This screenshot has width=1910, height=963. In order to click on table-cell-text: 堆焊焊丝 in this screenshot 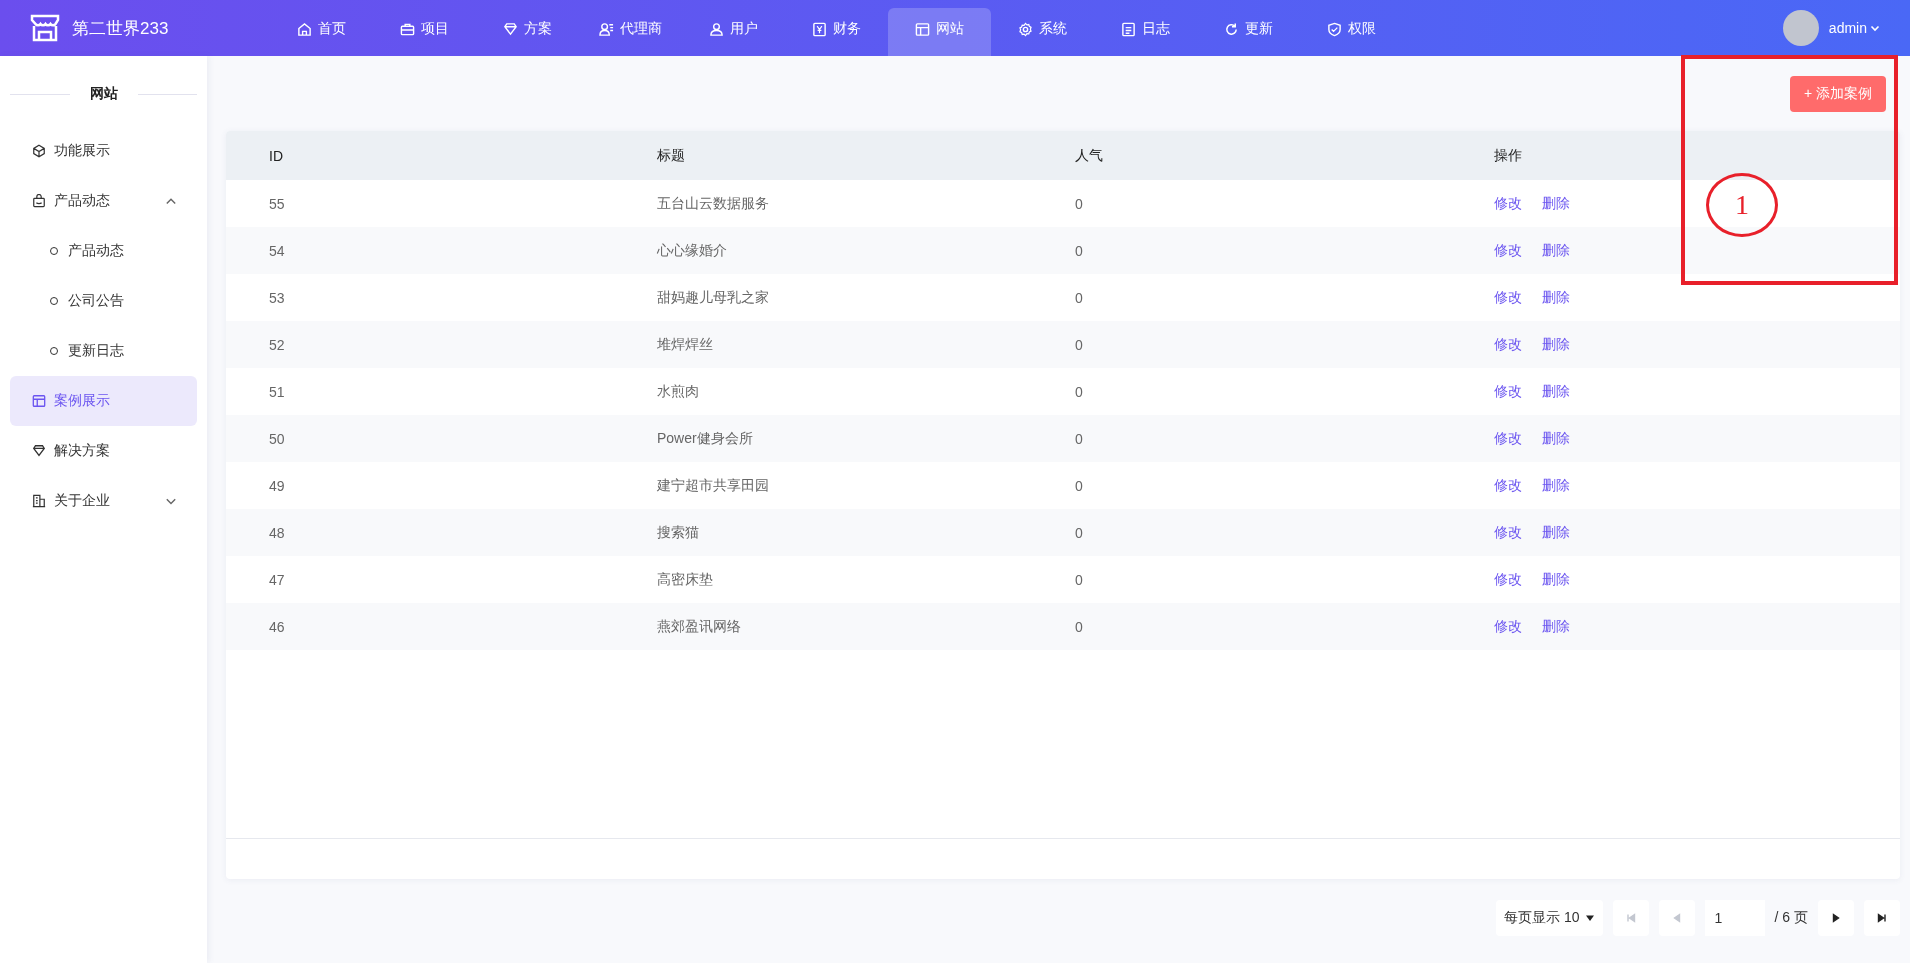, I will do `click(685, 344)`.